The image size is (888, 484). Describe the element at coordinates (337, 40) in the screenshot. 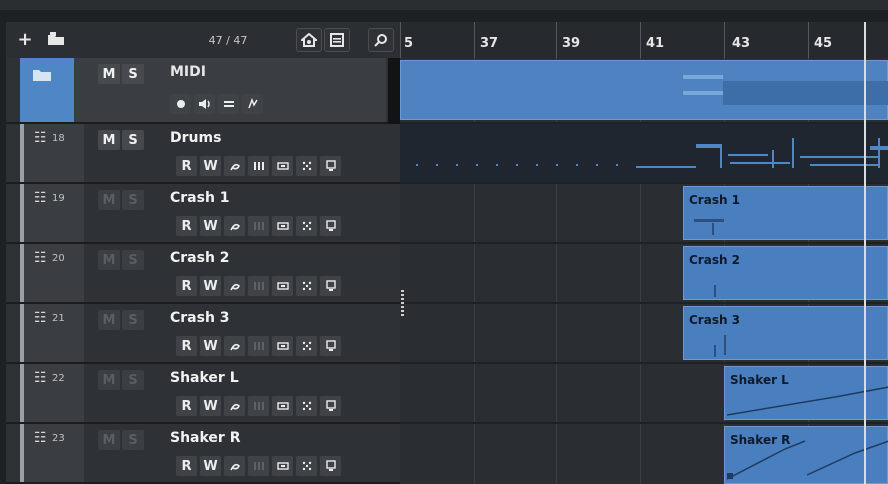

I see `track-list-settings-button` at that location.